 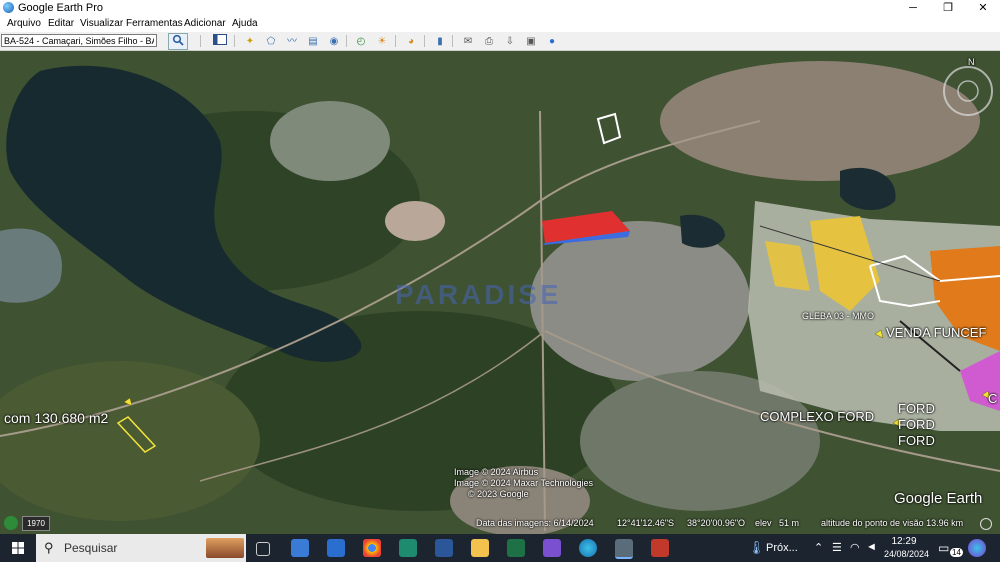 I want to click on wifi-icon: ◠, so click(x=855, y=547).